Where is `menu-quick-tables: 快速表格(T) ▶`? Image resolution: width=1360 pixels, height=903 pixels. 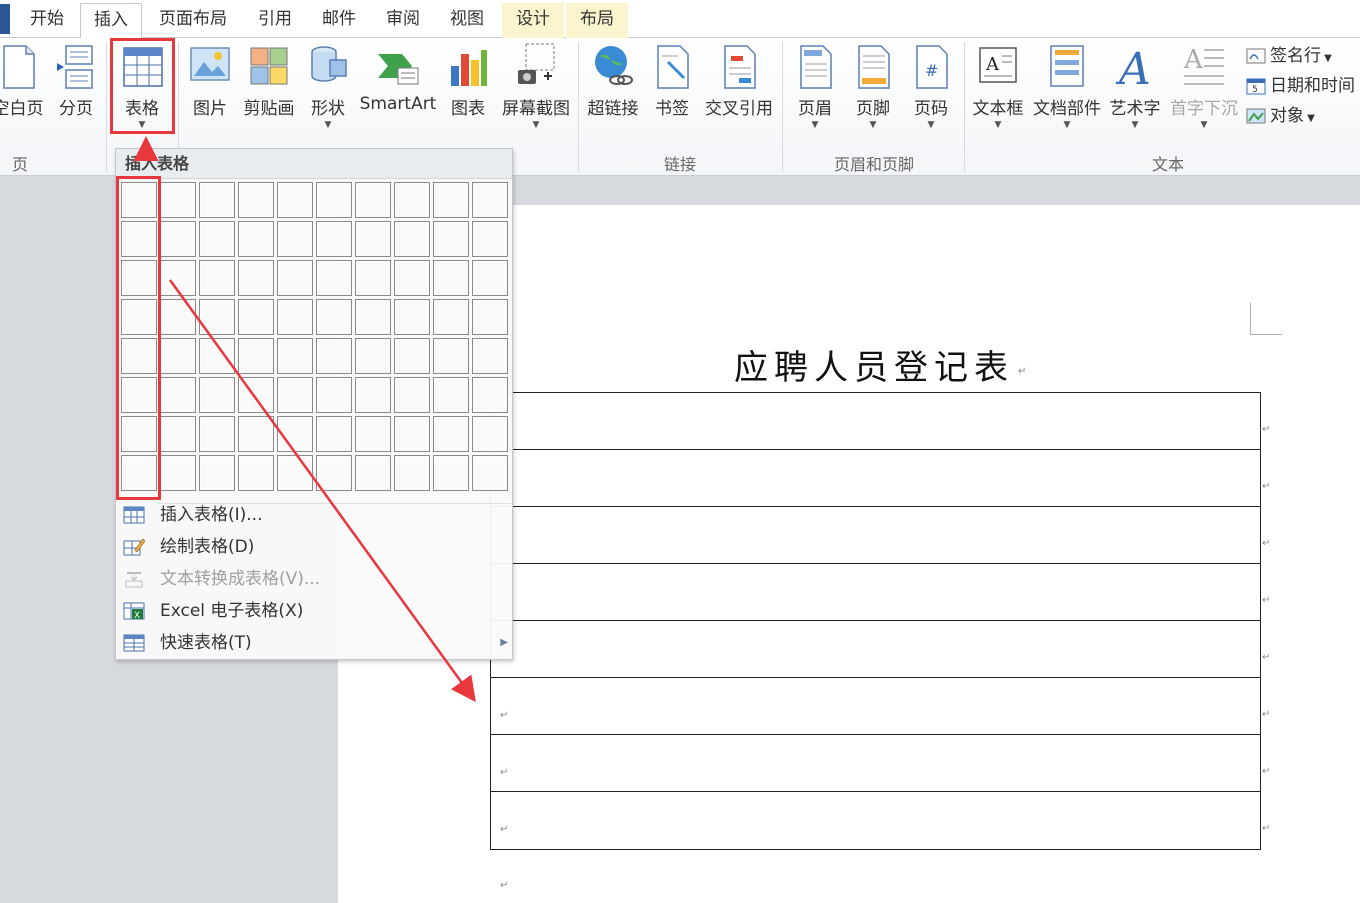 menu-quick-tables: 快速表格(T) ▶ is located at coordinates (314, 643).